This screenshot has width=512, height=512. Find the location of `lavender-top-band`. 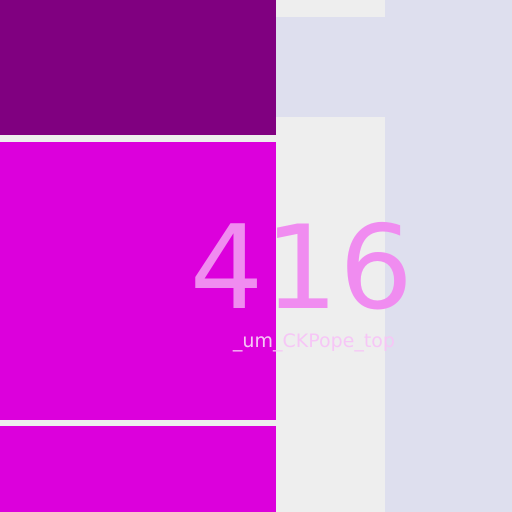

lavender-top-band is located at coordinates (331, 67).